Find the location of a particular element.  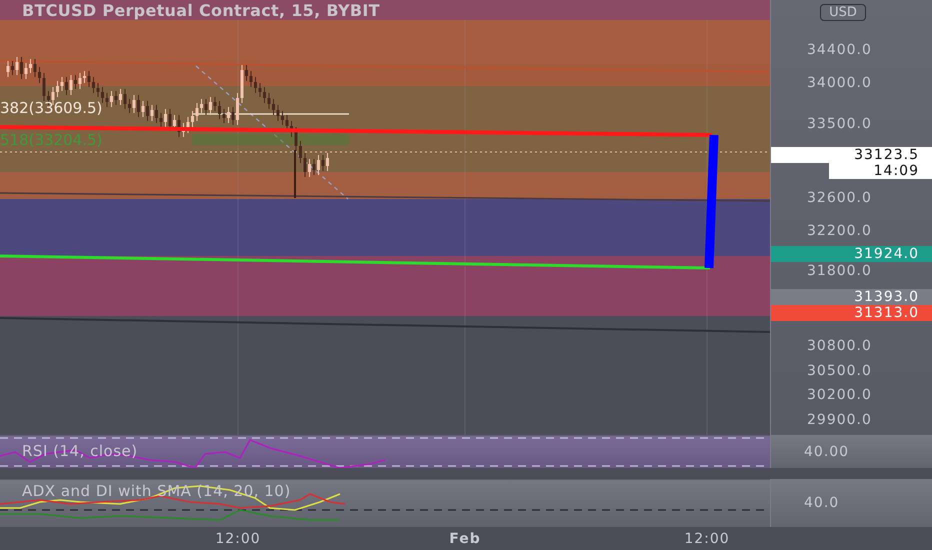

chart-title: BTCUSD Perpetual Contract, 15, BYBIT is located at coordinates (201, 10).